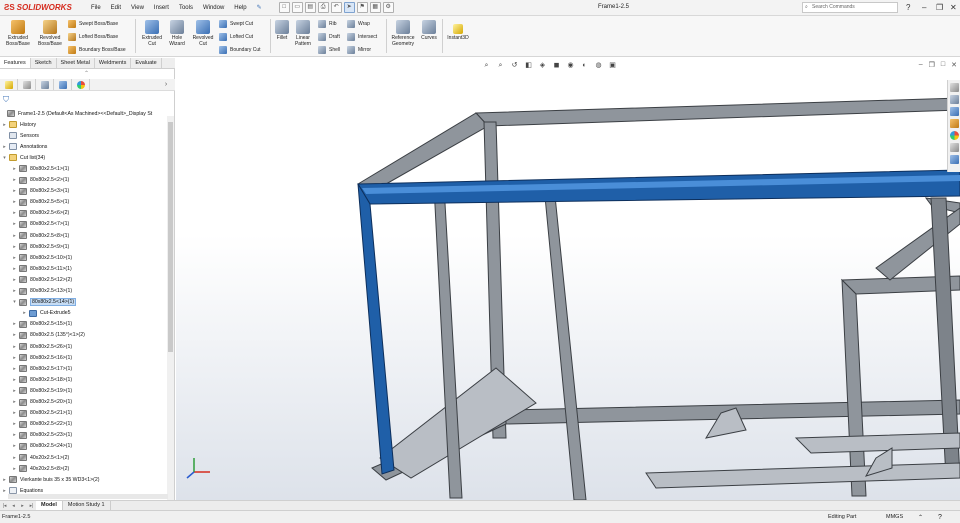 This screenshot has width=960, height=523. What do you see at coordinates (83, 435) in the screenshot?
I see `tree-item: ▸ 80x80x2.5<23>(1)` at bounding box center [83, 435].